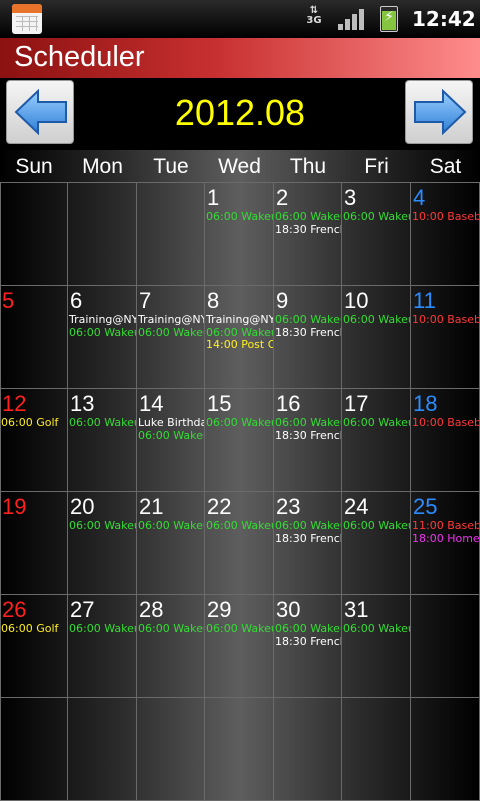 The height and width of the screenshot is (801, 480). What do you see at coordinates (34, 543) in the screenshot?
I see `calendar-day-cell: 19` at bounding box center [34, 543].